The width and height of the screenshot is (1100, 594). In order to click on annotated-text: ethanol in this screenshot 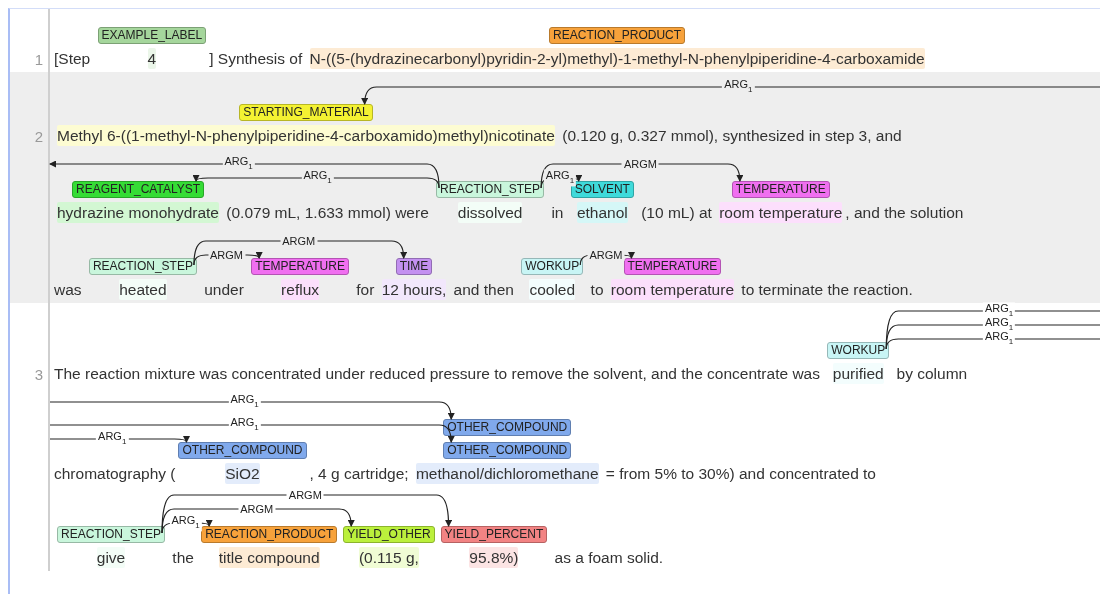, I will do `click(602, 212)`.